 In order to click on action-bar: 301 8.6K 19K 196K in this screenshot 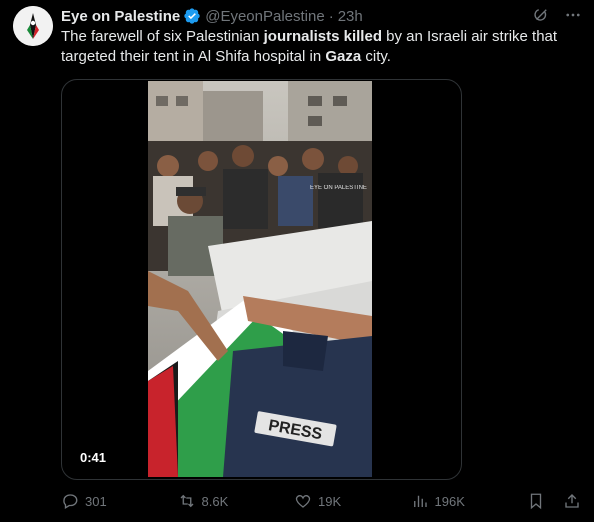, I will do `click(321, 501)`.